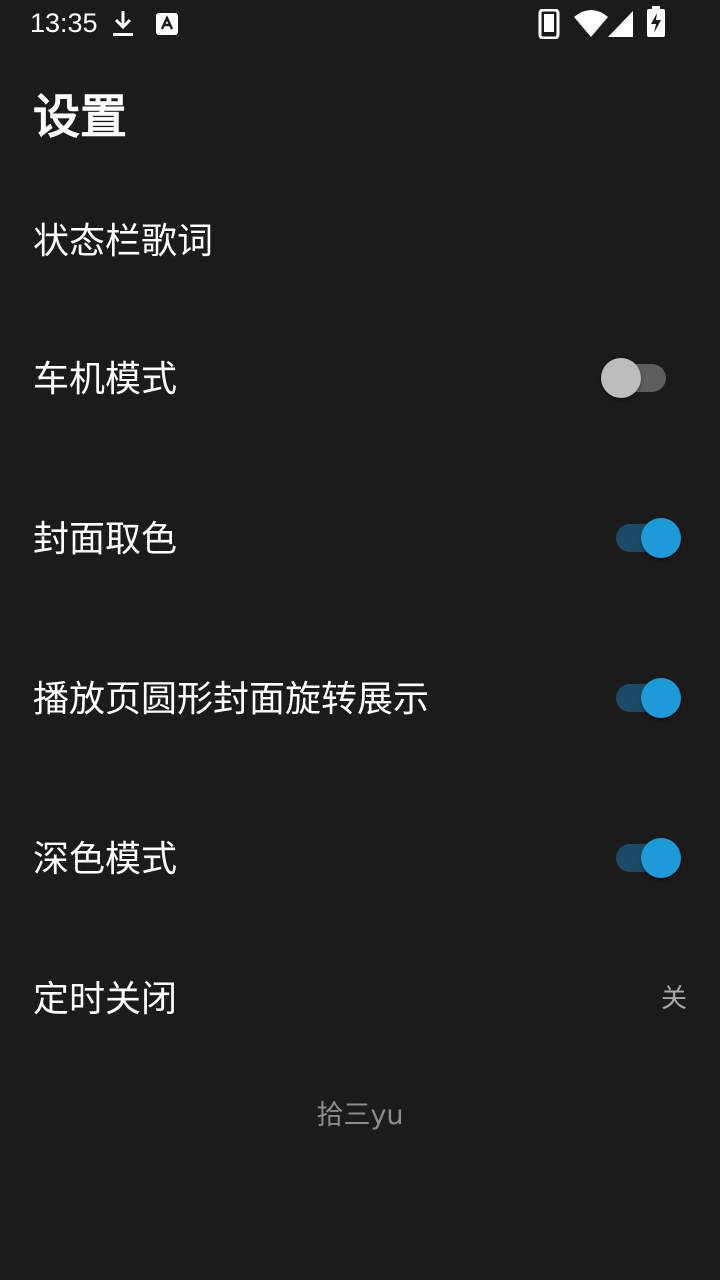 The width and height of the screenshot is (720, 1280). Describe the element at coordinates (360, 539) in the screenshot. I see `setting-cover-color: 封面取色` at that location.